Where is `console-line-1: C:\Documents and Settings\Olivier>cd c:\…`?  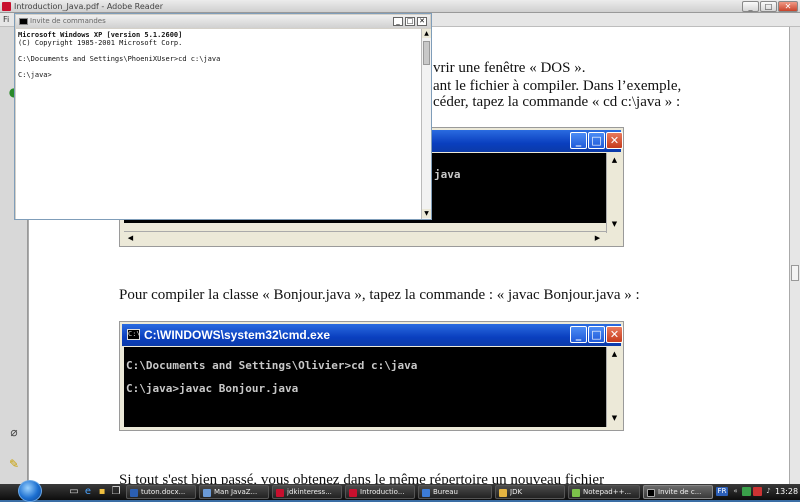 console-line-1: C:\Documents and Settings\Olivier>cd c:\… is located at coordinates (272, 365).